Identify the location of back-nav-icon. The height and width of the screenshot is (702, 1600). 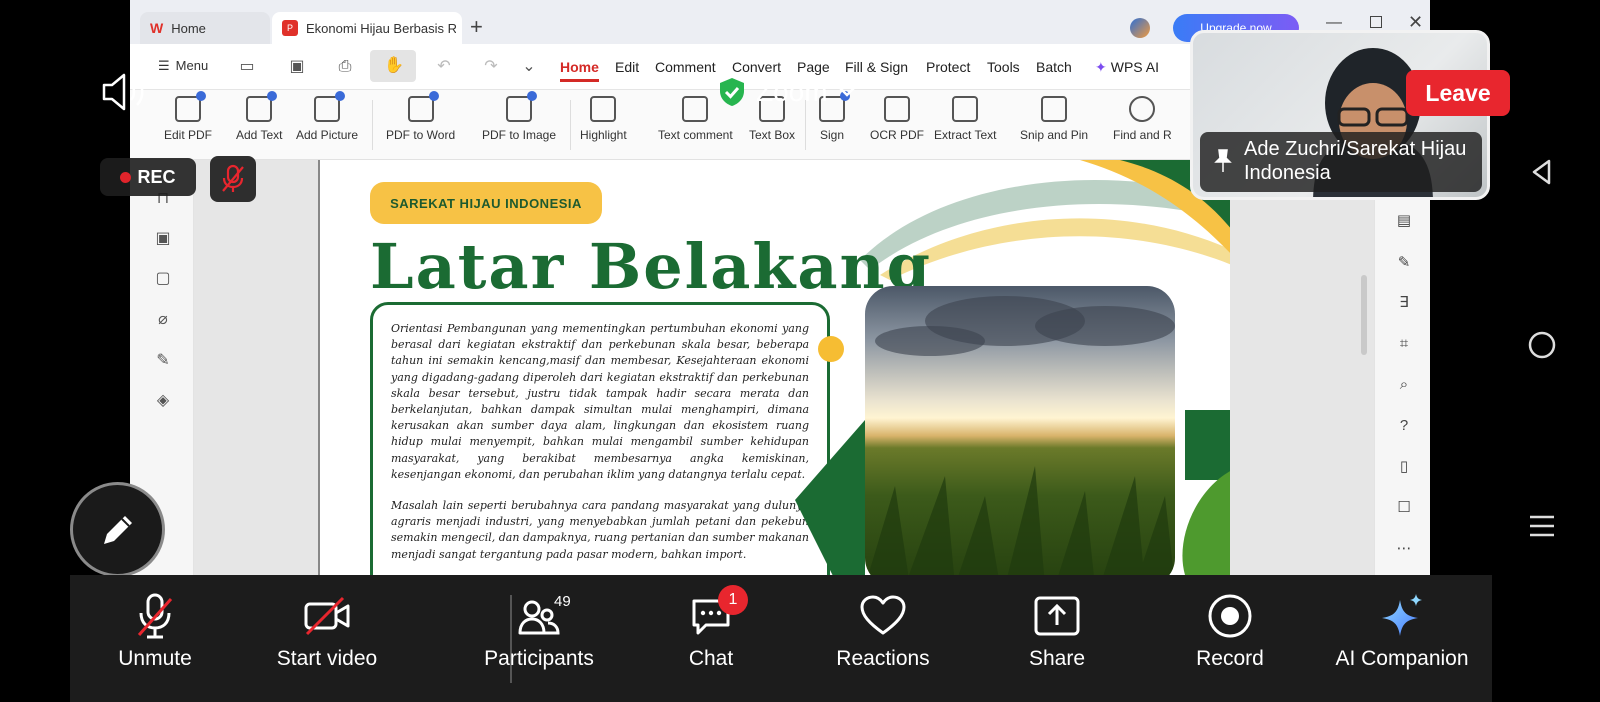
(1542, 172).